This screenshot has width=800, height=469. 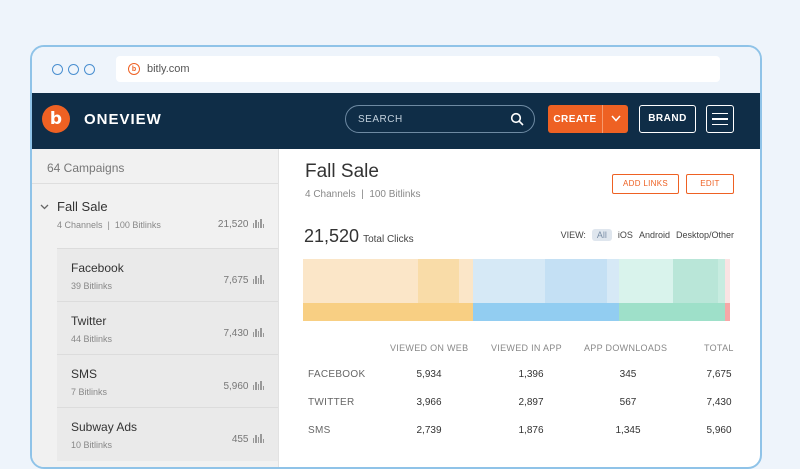 What do you see at coordinates (695, 281) in the screenshot?
I see `chart-segment-download-mid` at bounding box center [695, 281].